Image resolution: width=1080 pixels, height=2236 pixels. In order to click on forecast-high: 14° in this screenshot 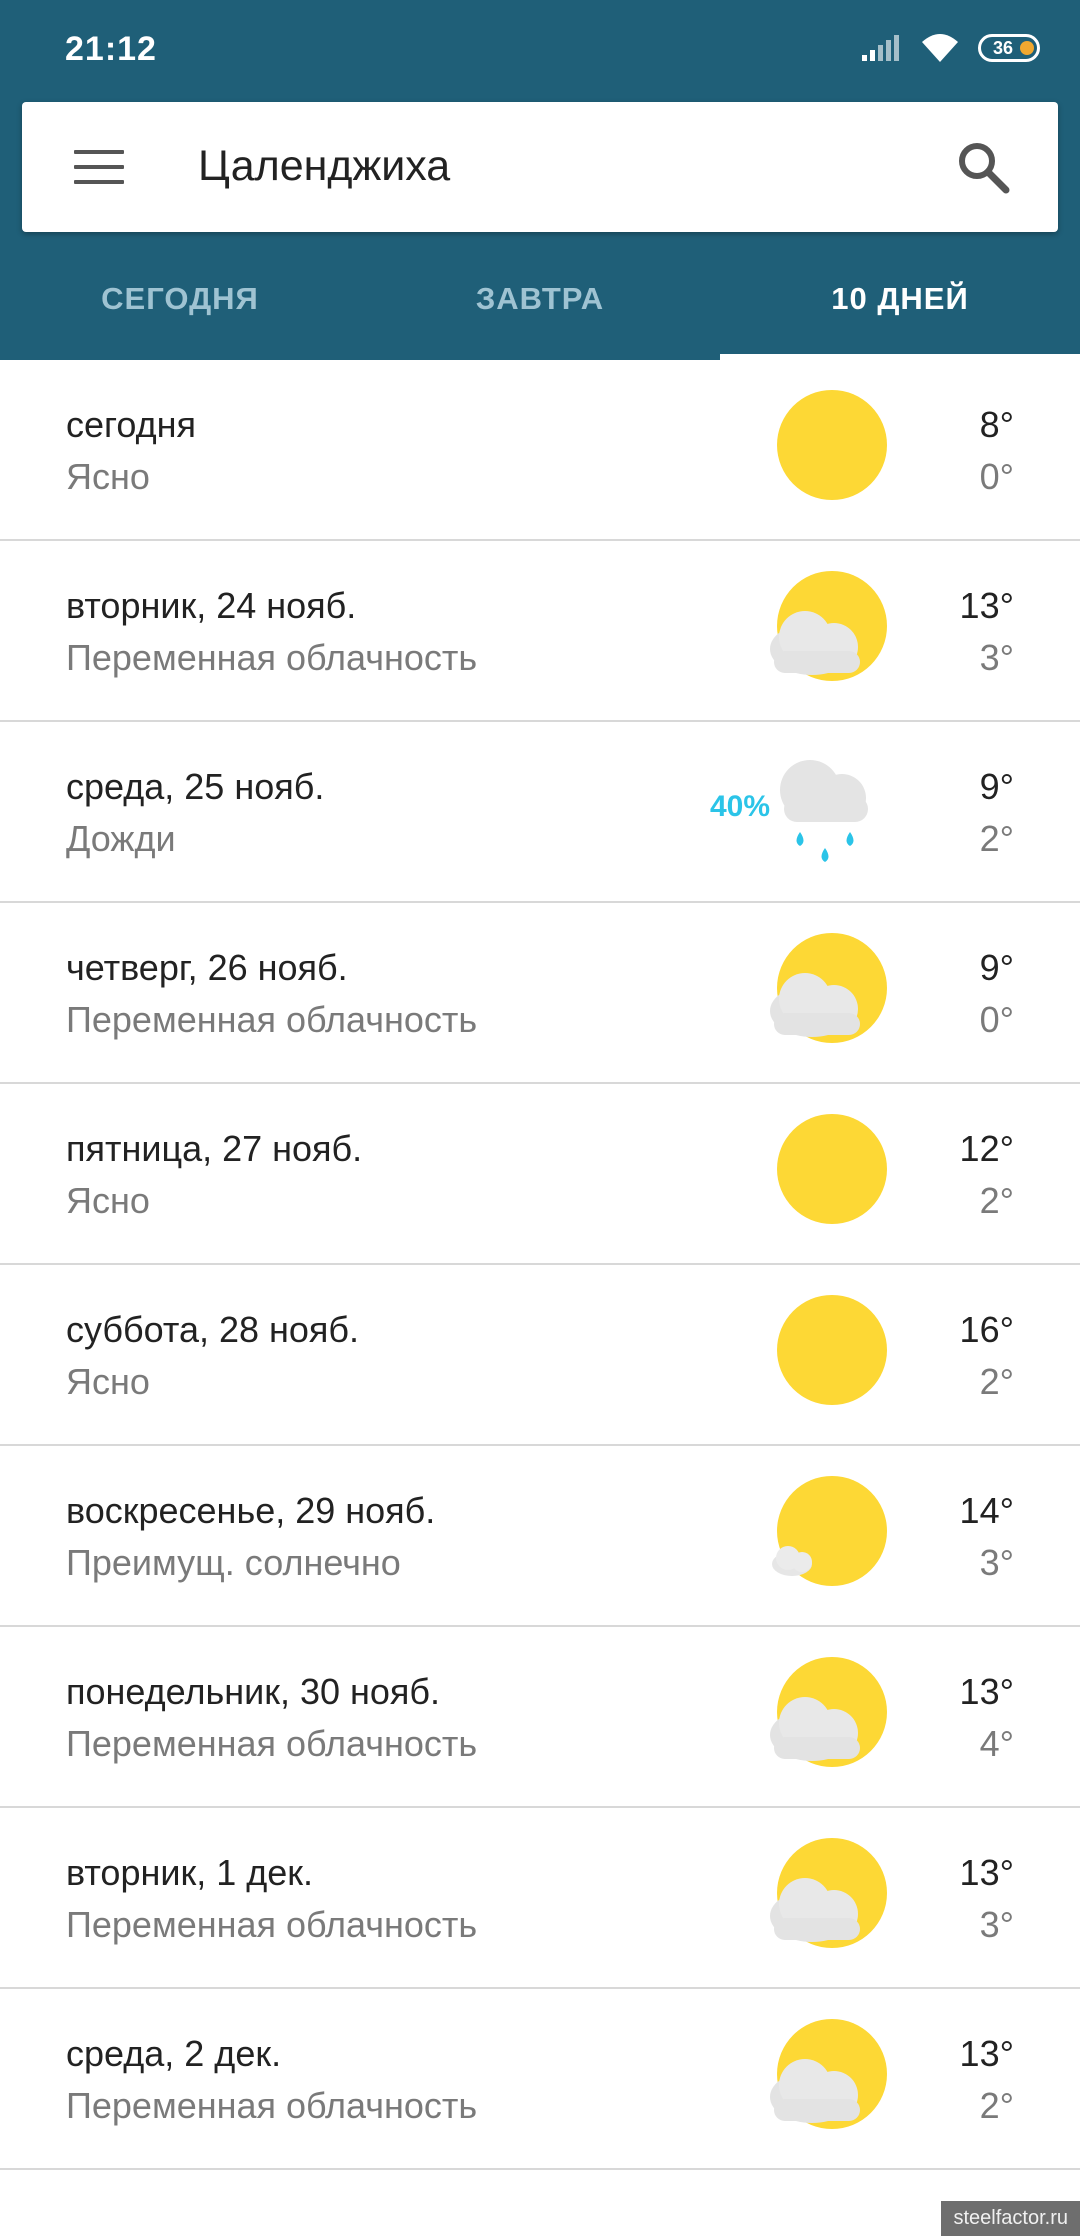, I will do `click(986, 1510)`.